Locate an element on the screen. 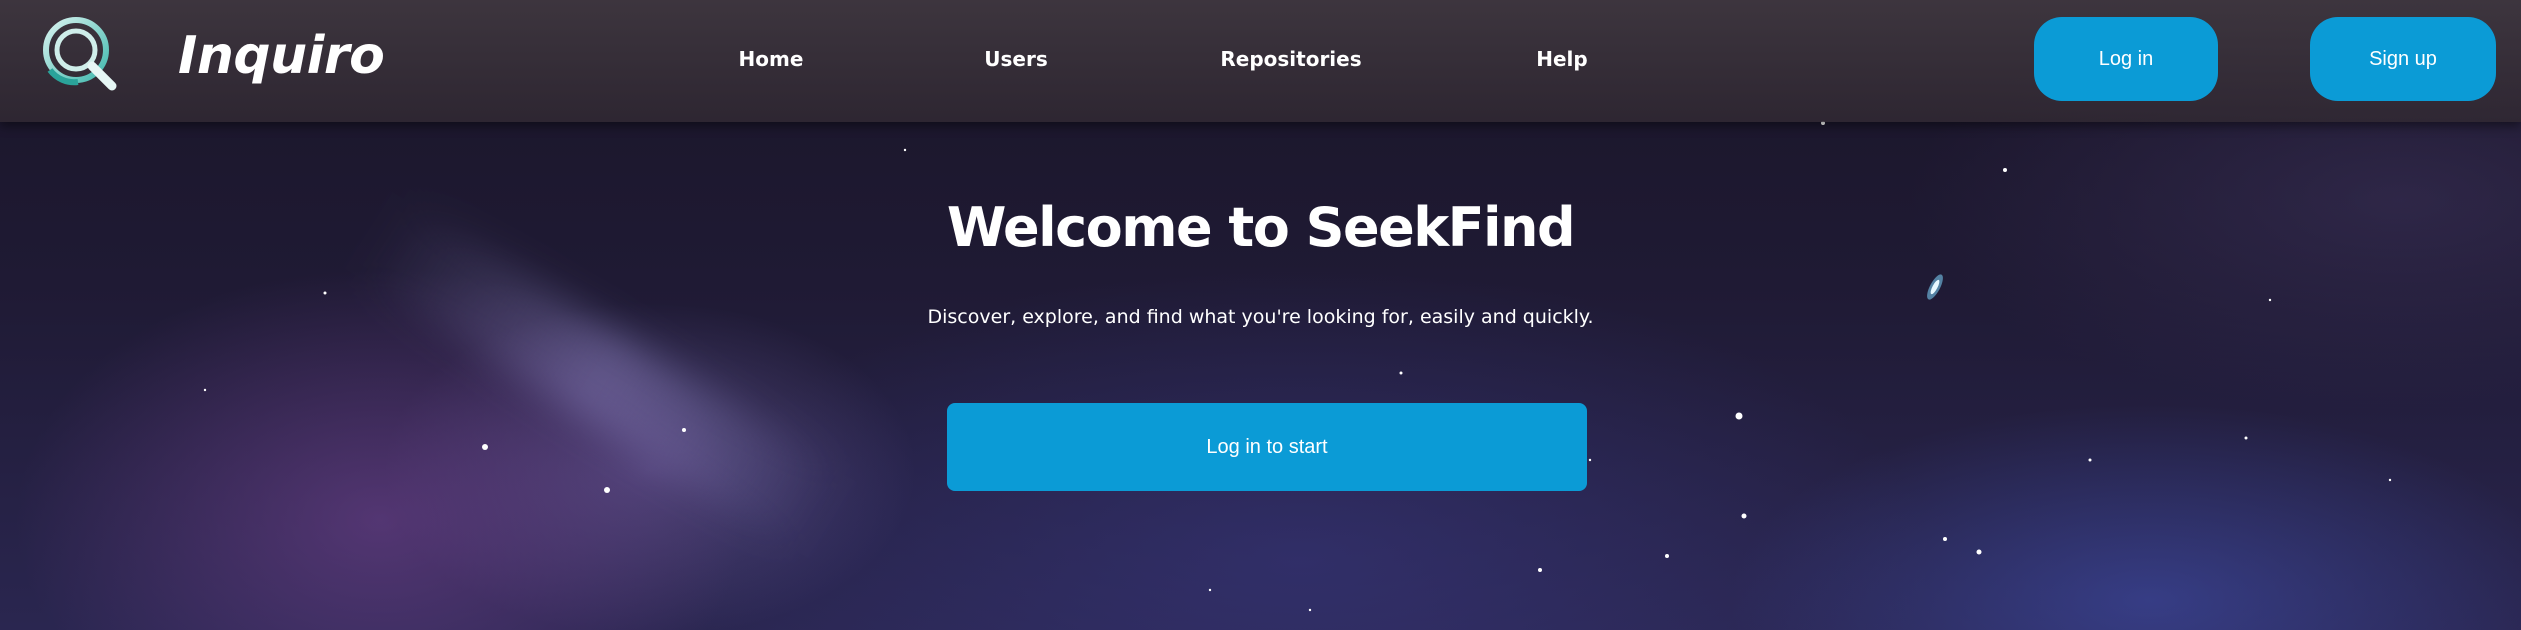 The height and width of the screenshot is (630, 2521). login-button: Log in is located at coordinates (2126, 59).